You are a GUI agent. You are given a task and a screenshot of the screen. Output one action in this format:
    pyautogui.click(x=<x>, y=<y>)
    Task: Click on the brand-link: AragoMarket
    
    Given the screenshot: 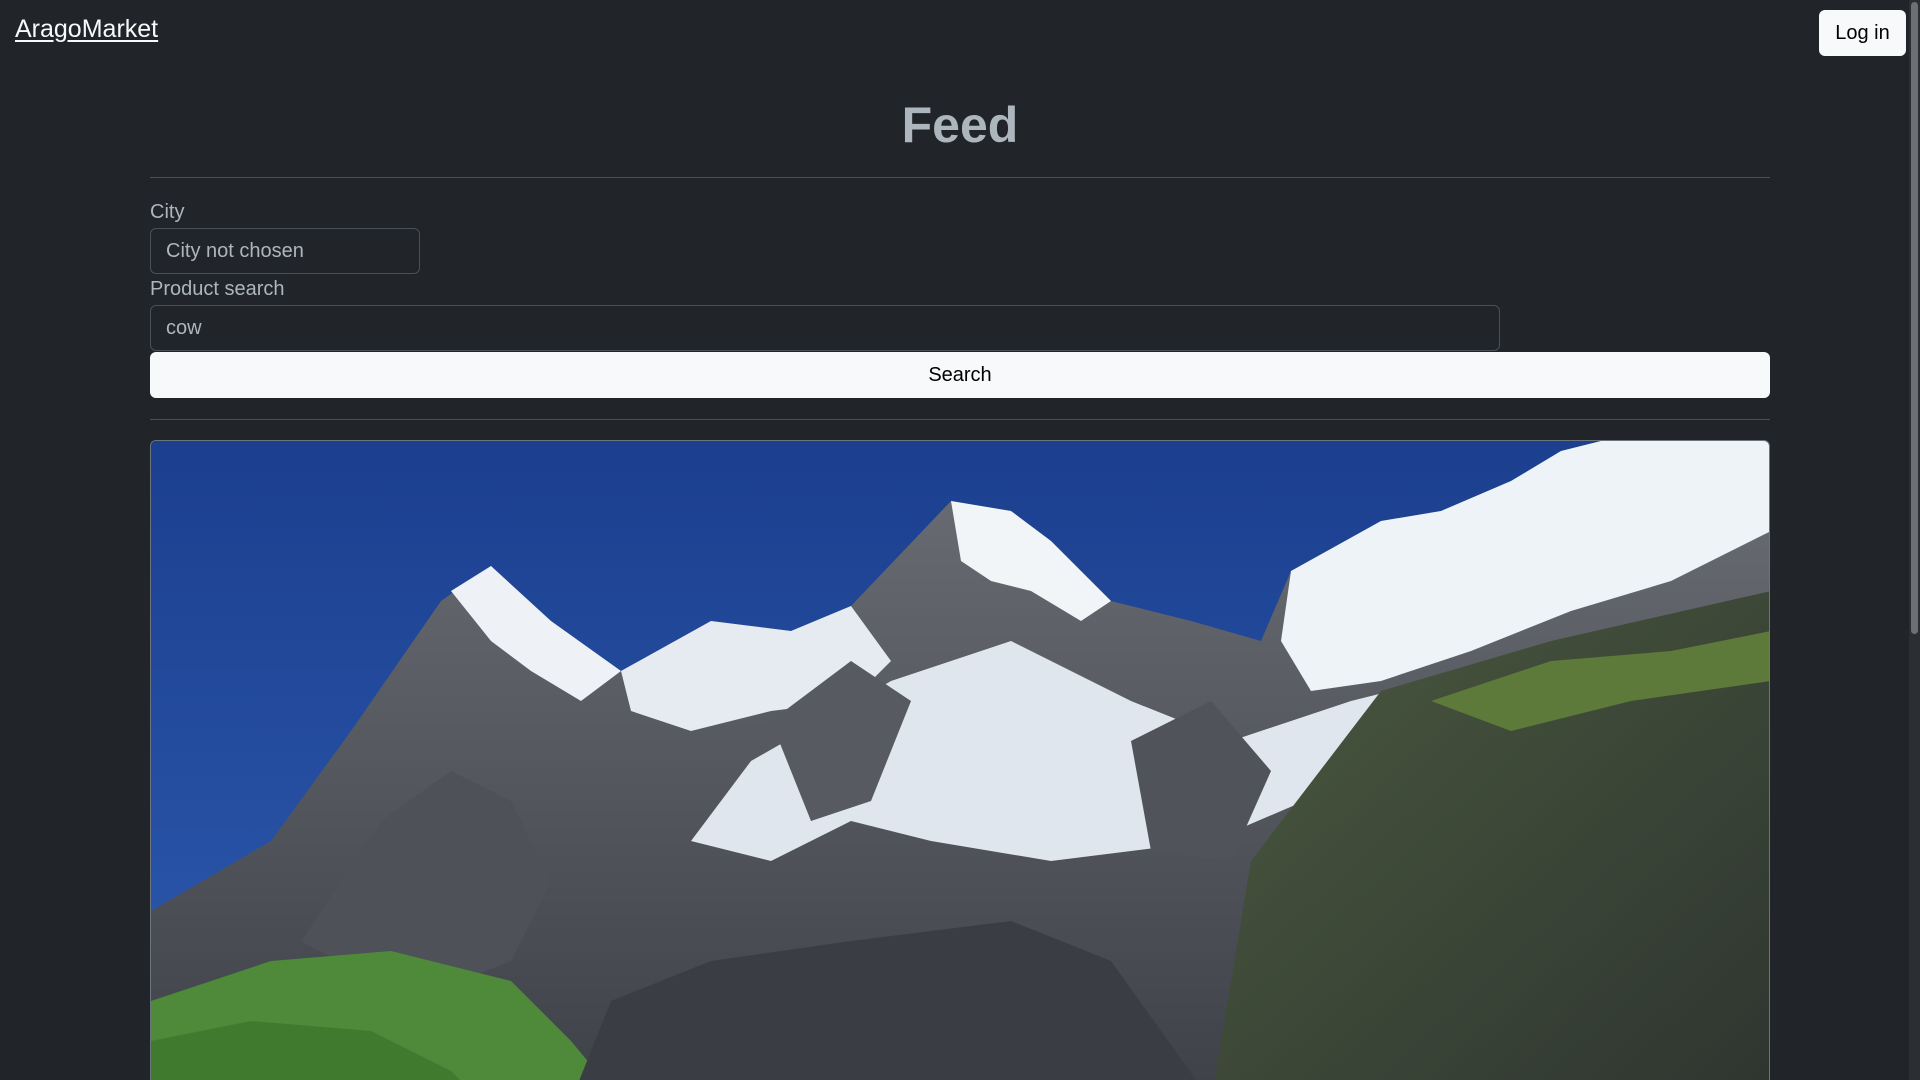 What is the action you would take?
    pyautogui.click(x=86, y=29)
    